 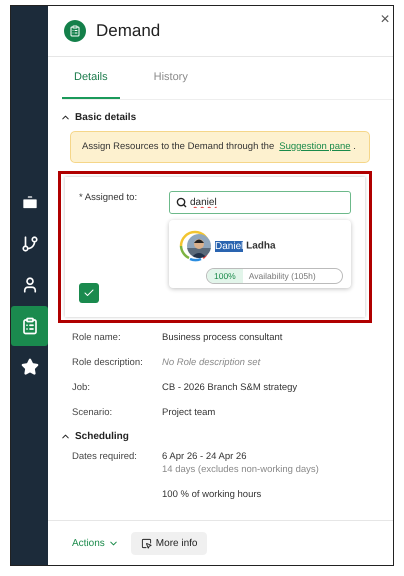 What do you see at coordinates (222, 337) in the screenshot?
I see `field-value: Business process consultant` at bounding box center [222, 337].